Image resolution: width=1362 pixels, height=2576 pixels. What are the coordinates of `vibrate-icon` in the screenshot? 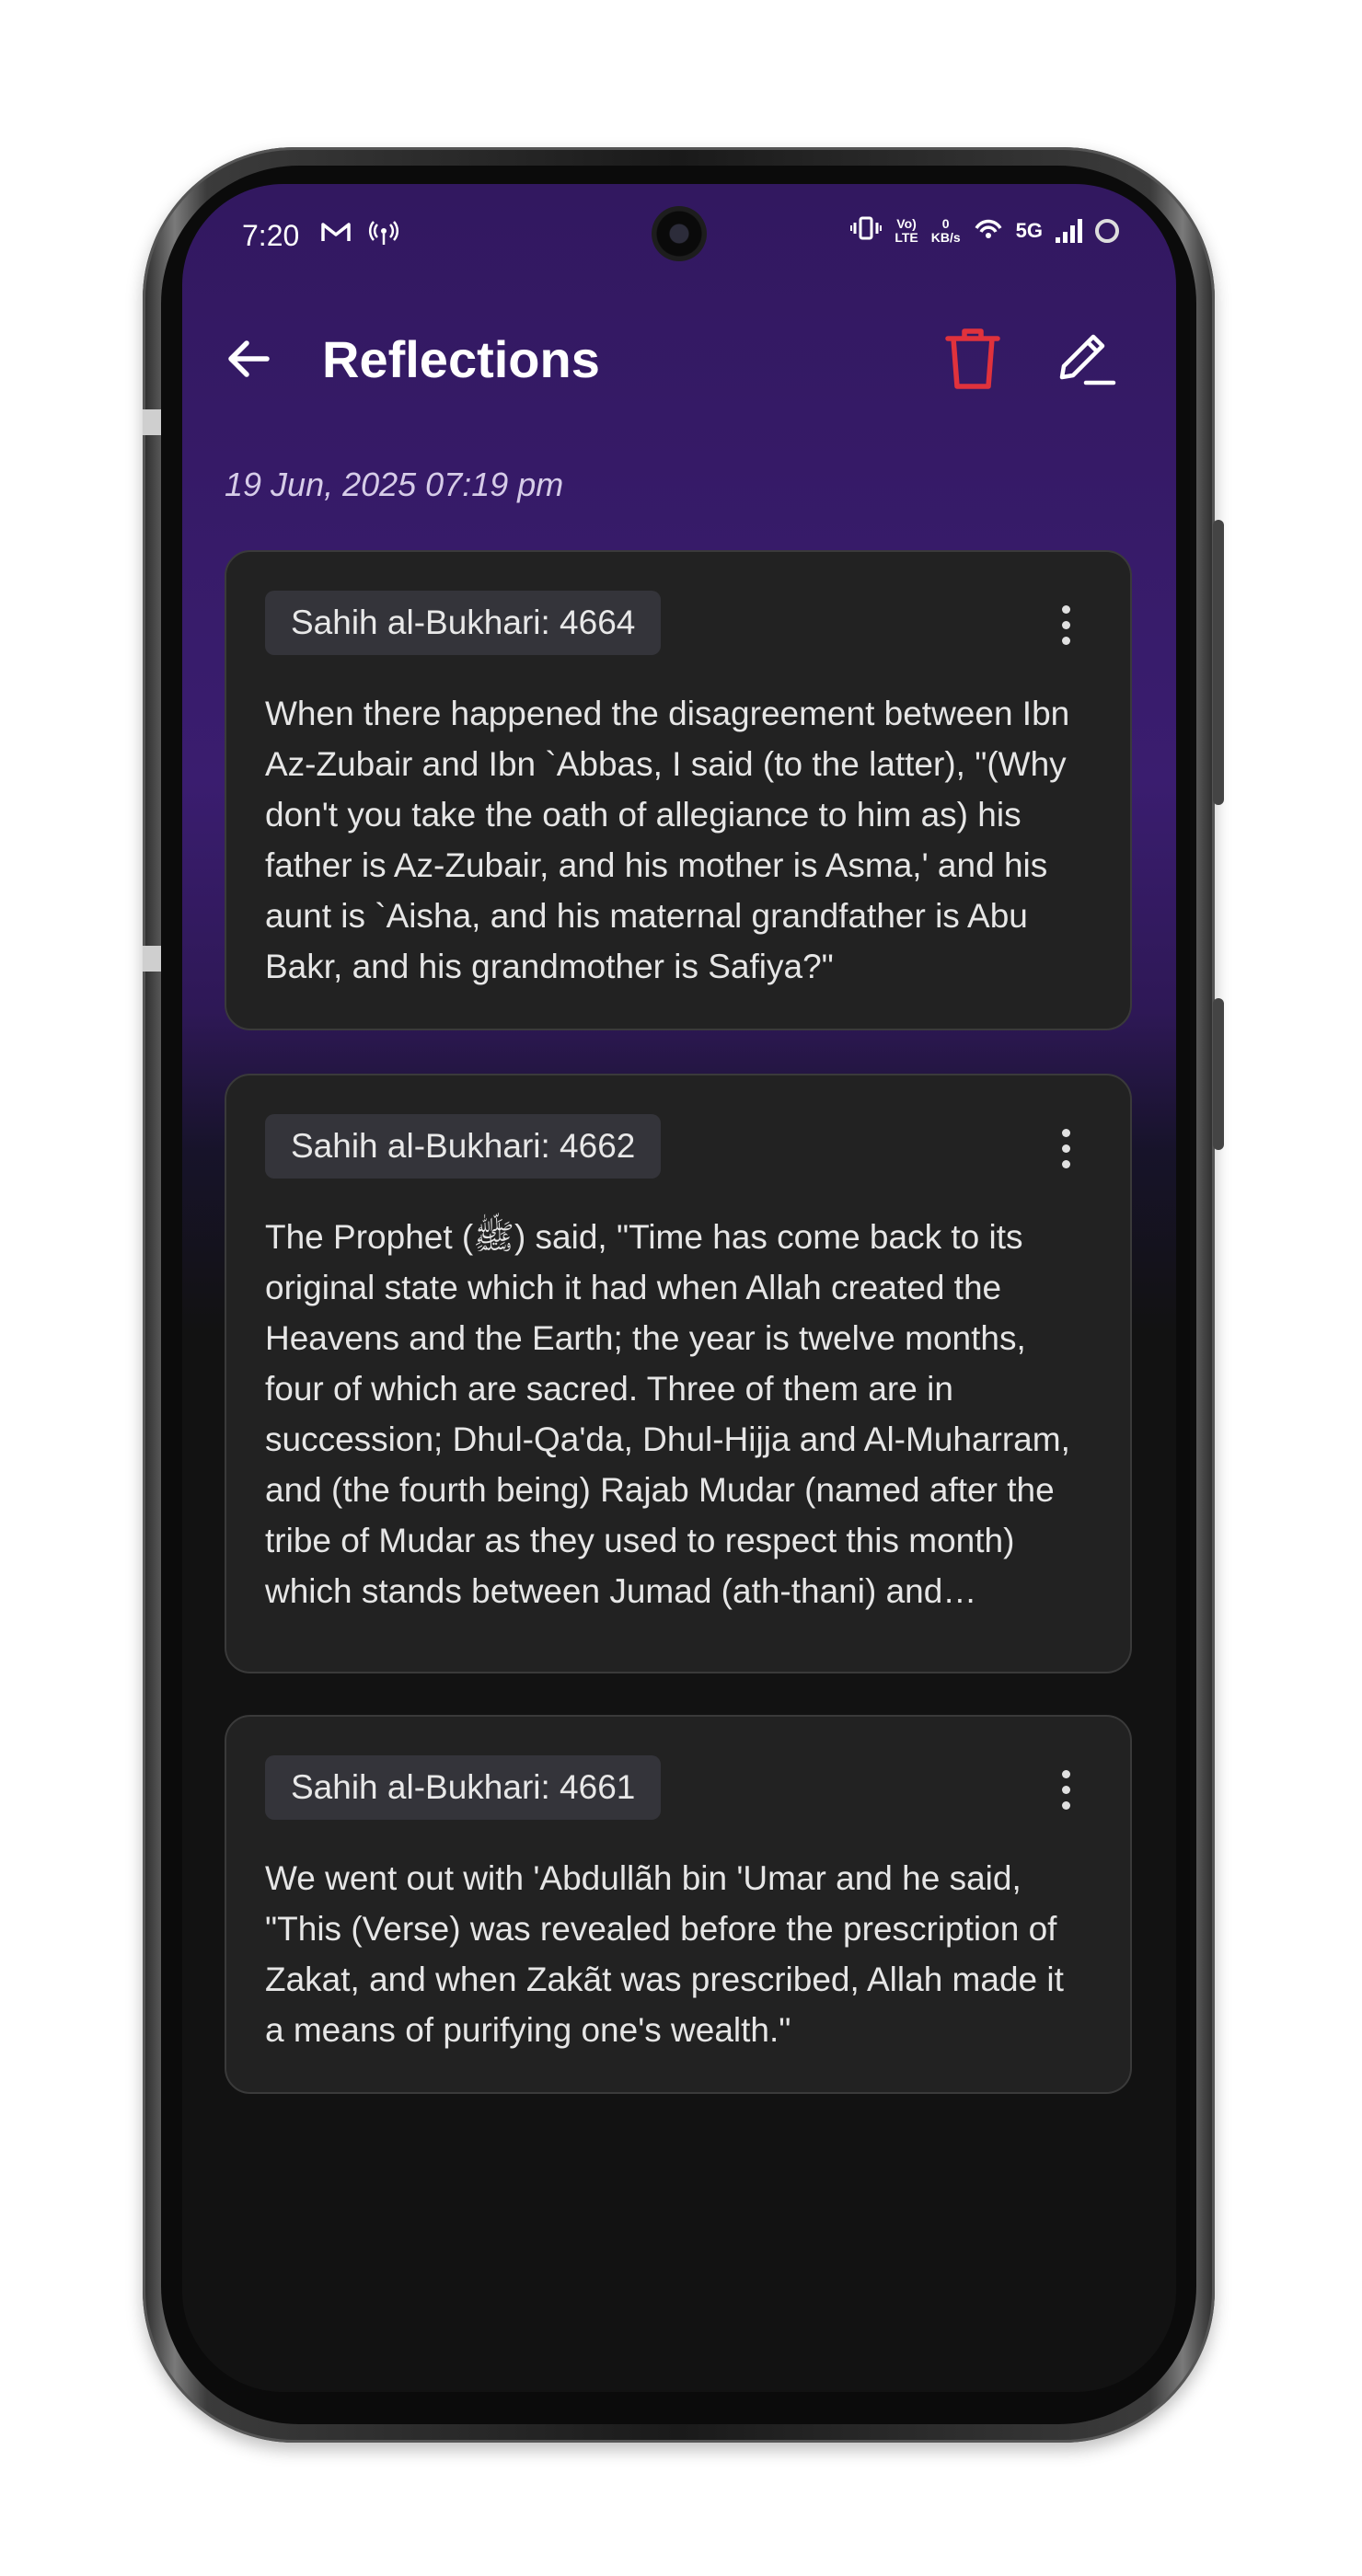 It's located at (866, 231).